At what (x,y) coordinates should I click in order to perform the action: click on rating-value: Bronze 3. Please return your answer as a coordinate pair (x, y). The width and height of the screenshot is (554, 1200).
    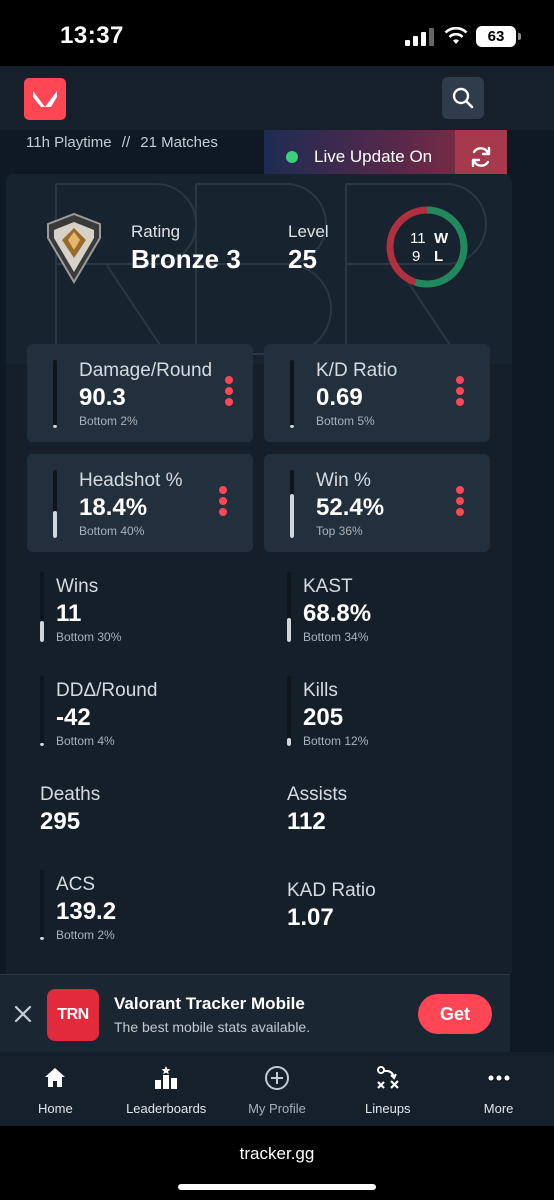
    Looking at the image, I should click on (186, 259).